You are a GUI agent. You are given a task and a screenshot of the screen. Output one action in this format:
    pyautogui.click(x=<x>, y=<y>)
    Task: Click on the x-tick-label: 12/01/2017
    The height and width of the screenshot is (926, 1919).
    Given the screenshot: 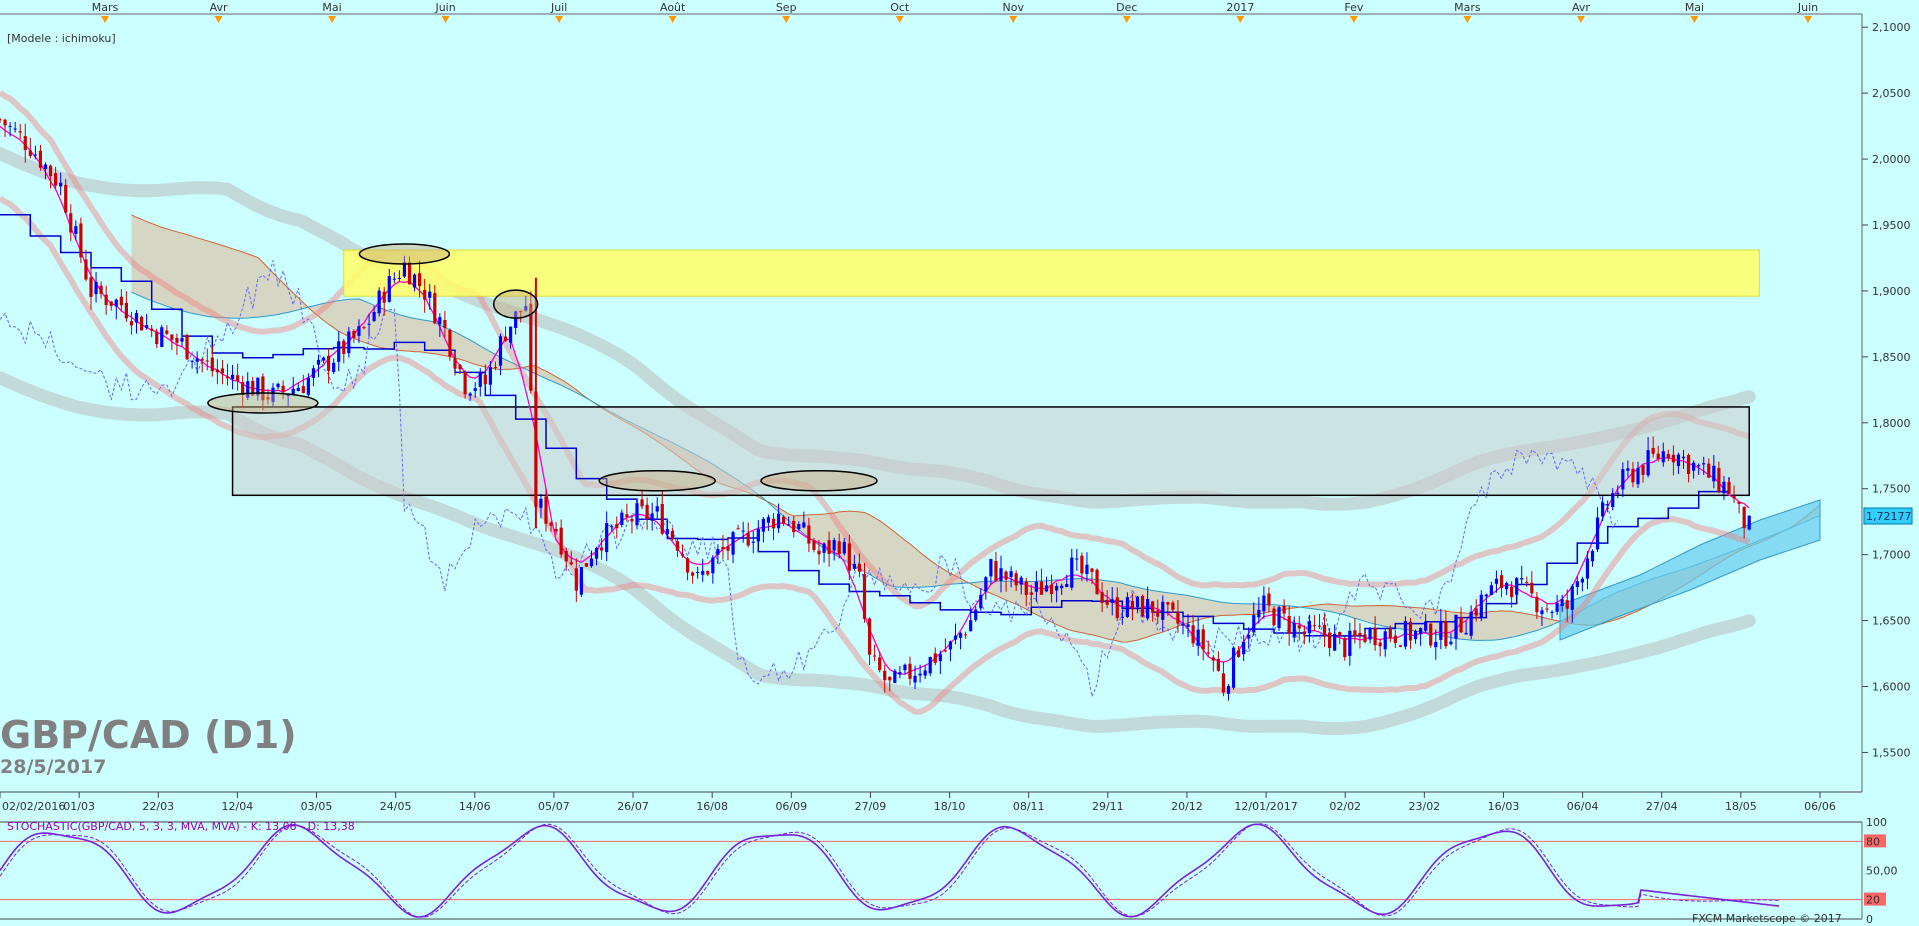 What is the action you would take?
    pyautogui.click(x=1265, y=806)
    